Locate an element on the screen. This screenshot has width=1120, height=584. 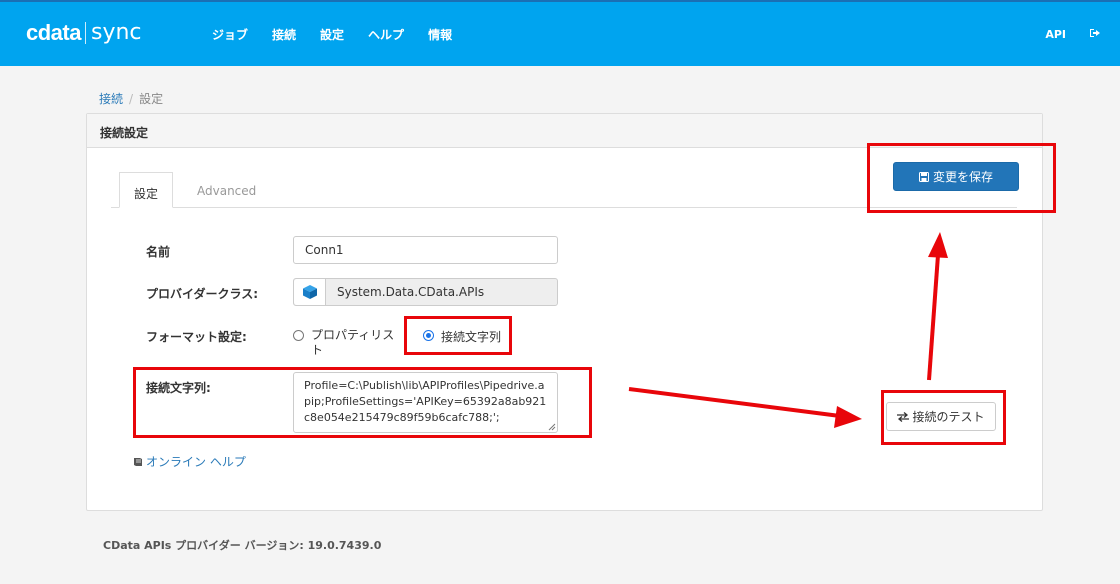
annotation-box-save is located at coordinates (961, 178).